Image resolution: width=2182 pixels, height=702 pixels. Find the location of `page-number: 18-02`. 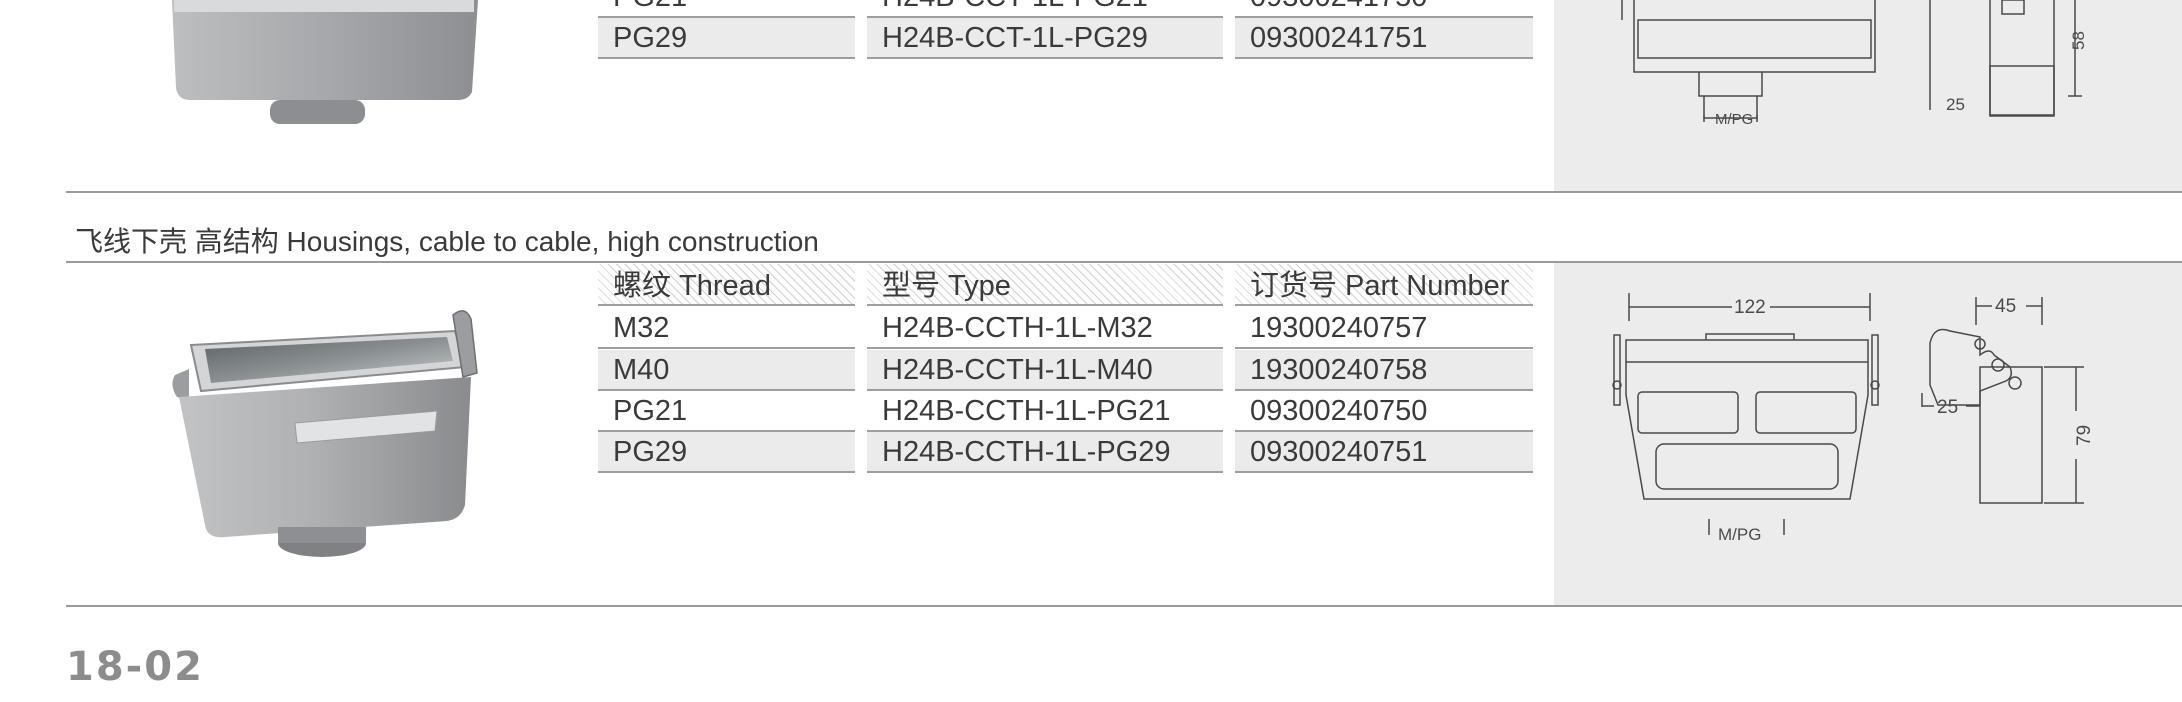

page-number: 18-02 is located at coordinates (135, 667).